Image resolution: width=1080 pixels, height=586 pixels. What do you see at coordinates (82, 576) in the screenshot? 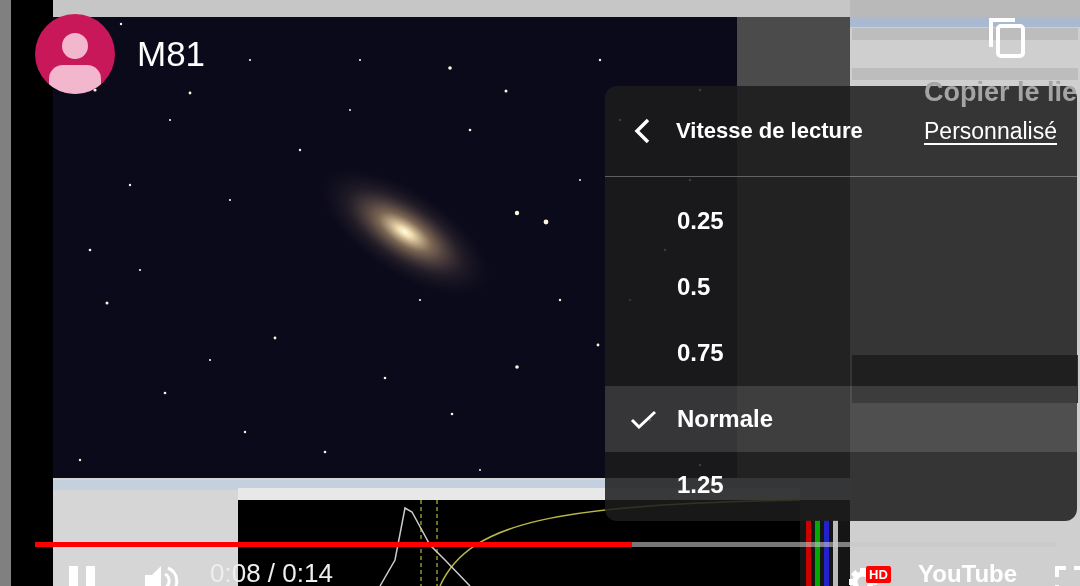
I see `pause-icon` at bounding box center [82, 576].